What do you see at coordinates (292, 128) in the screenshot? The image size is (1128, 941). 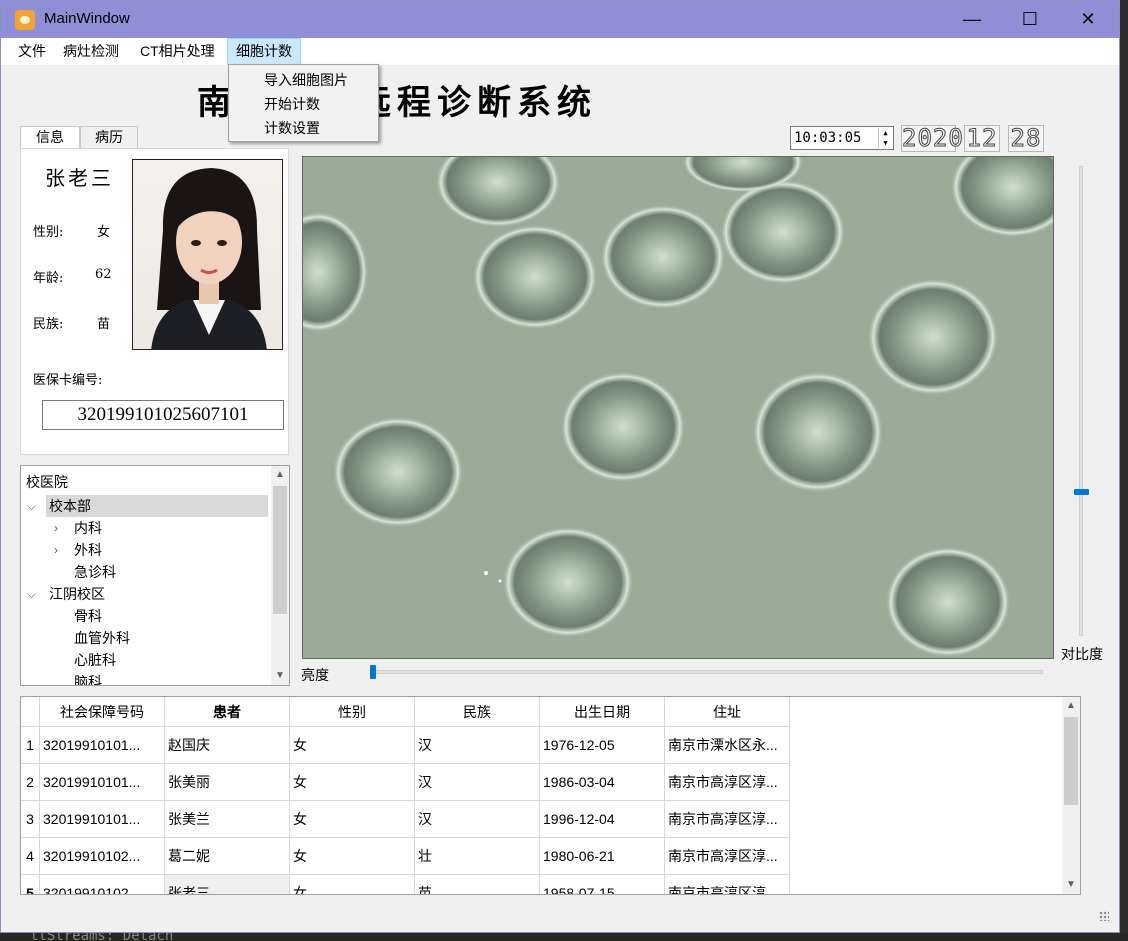 I see `menu-item-count-settings: 计数设置` at bounding box center [292, 128].